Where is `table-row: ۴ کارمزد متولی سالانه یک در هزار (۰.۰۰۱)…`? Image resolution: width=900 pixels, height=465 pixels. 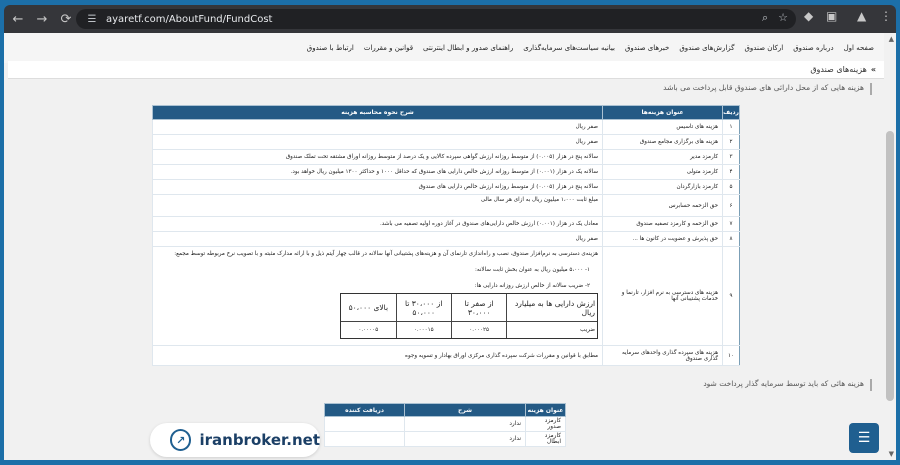 table-row: ۴ کارمزد متولی سالانه یک در هزار (۰.۰۰۱)… is located at coordinates (445, 172).